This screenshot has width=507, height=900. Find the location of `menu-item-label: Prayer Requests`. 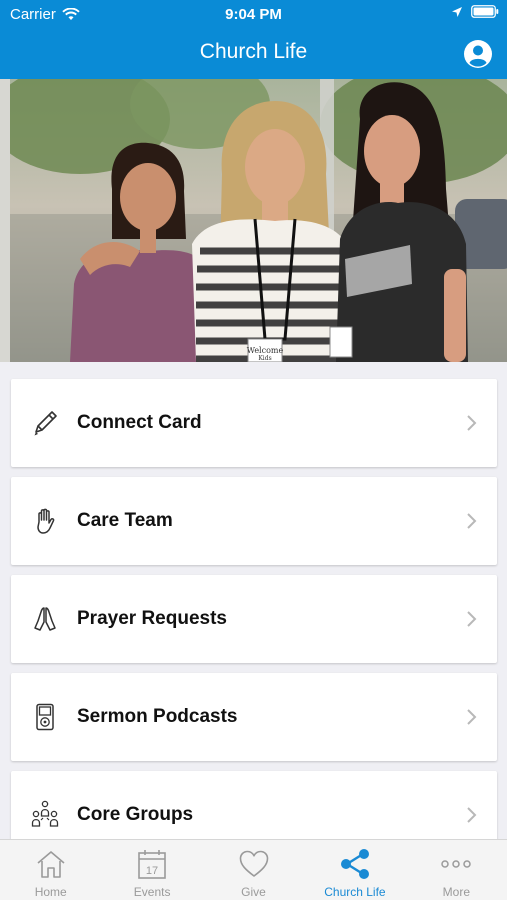

menu-item-label: Prayer Requests is located at coordinates (152, 618).